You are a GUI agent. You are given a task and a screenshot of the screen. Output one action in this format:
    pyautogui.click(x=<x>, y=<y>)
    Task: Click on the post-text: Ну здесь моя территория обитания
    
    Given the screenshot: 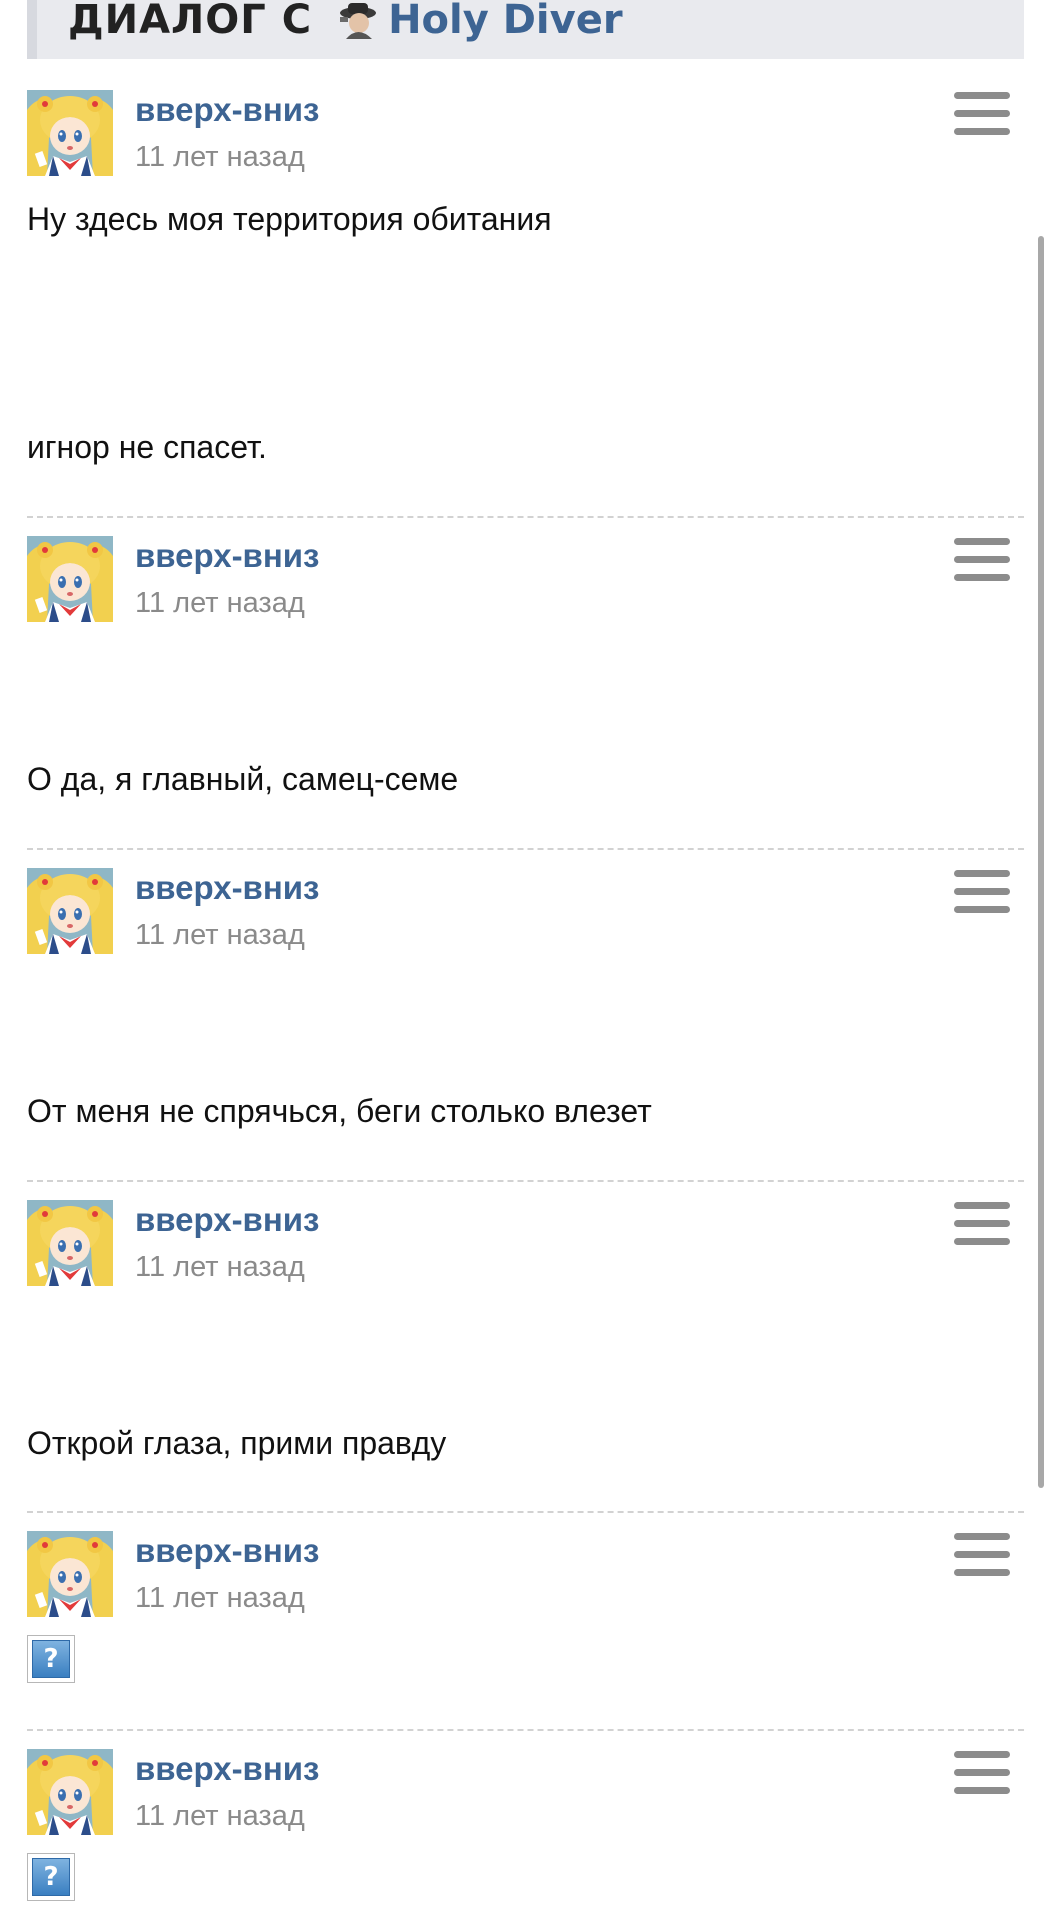 What is the action you would take?
    pyautogui.click(x=289, y=219)
    